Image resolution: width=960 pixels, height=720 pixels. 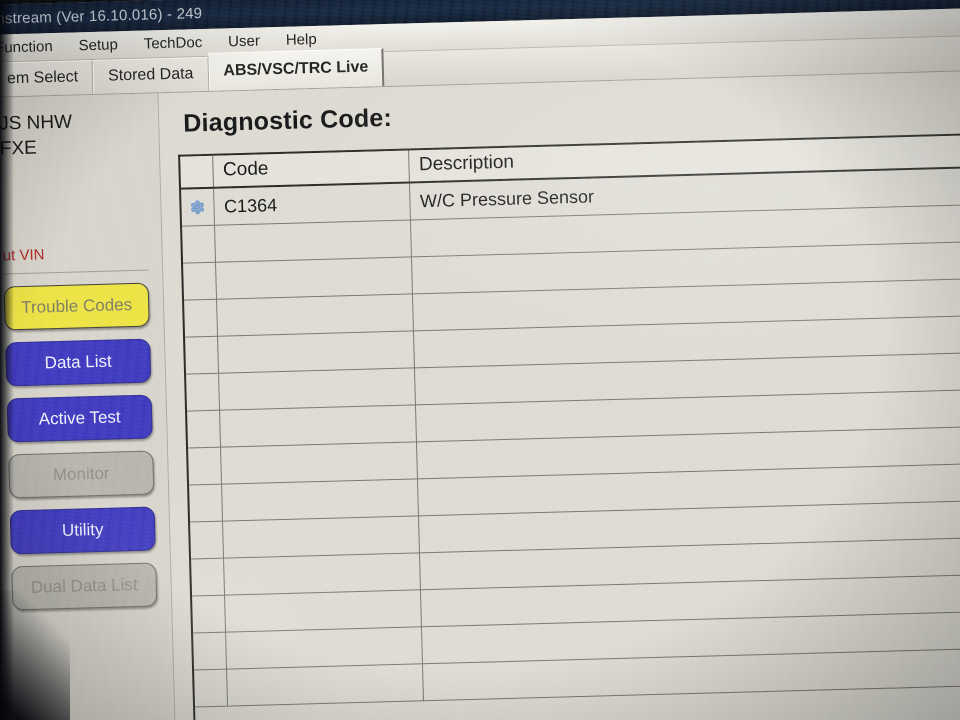 What do you see at coordinates (150, 75) in the screenshot?
I see `tab-stored-data: Stored Data` at bounding box center [150, 75].